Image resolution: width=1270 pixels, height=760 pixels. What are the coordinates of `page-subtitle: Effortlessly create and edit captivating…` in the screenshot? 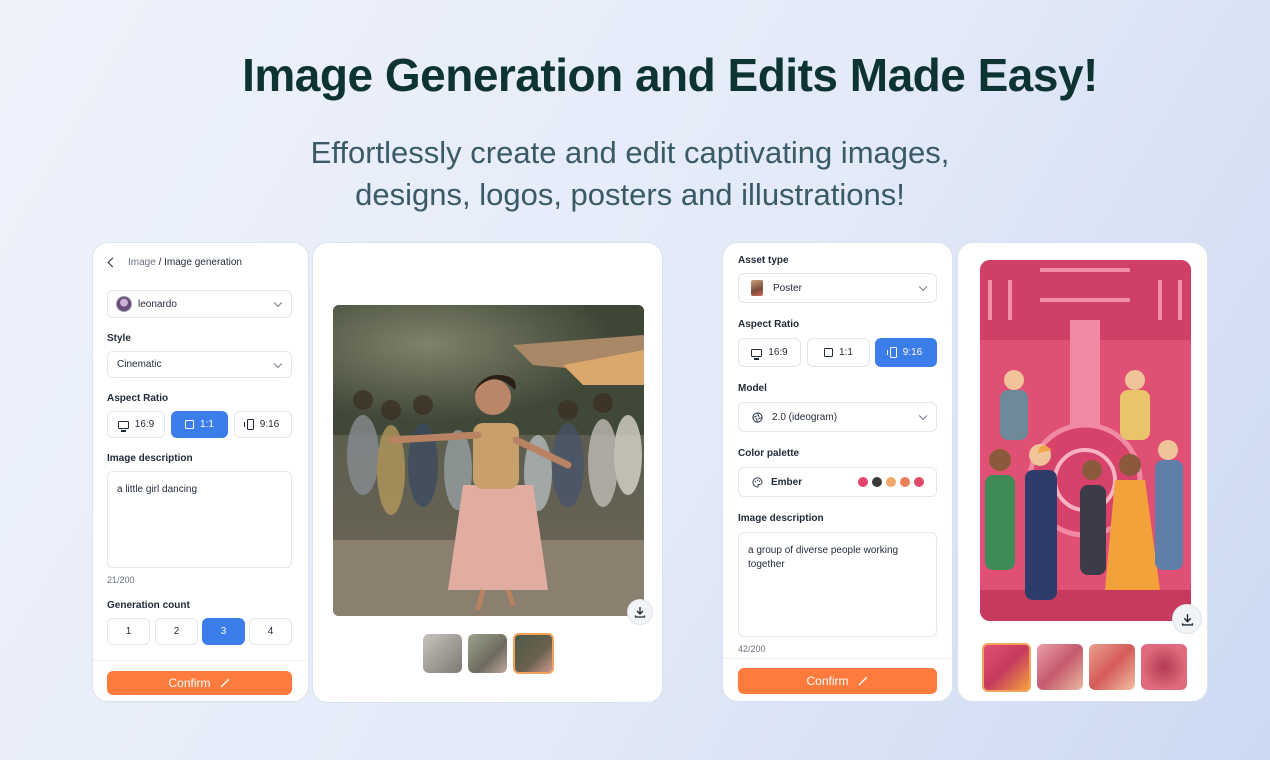 It's located at (630, 174).